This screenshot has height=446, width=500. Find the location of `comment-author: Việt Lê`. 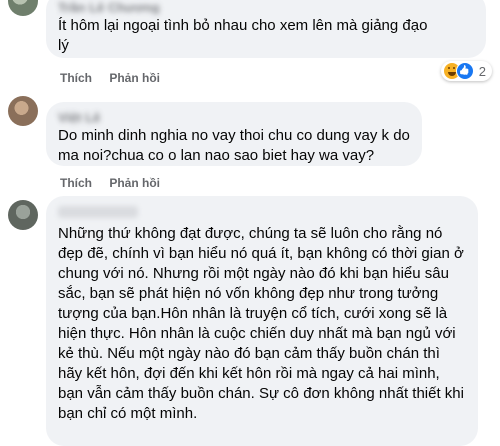

comment-author: Việt Lê is located at coordinates (234, 117).